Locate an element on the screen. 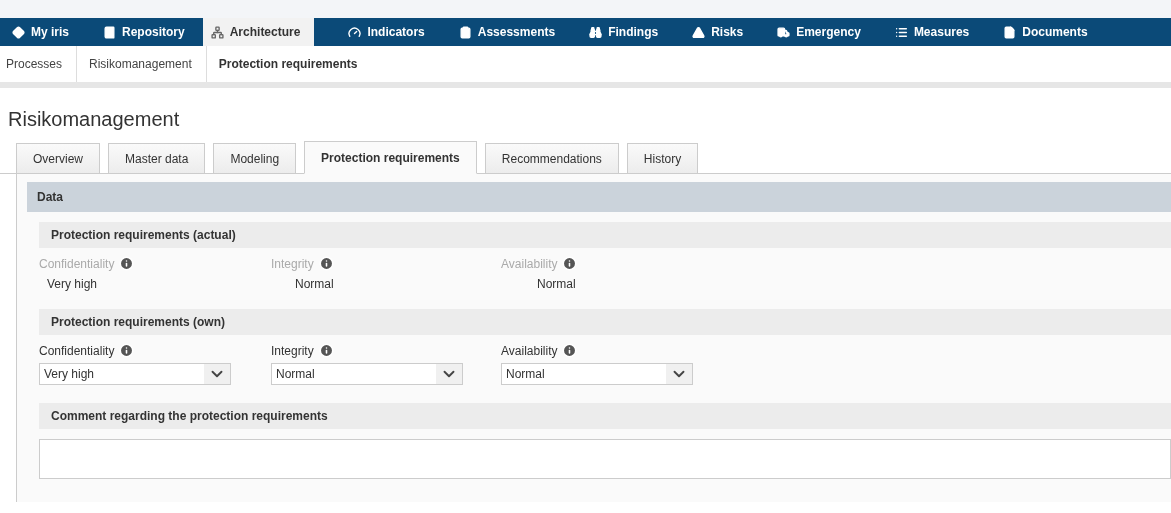 This screenshot has width=1171, height=513. nav-item: Documents is located at coordinates (1048, 32).